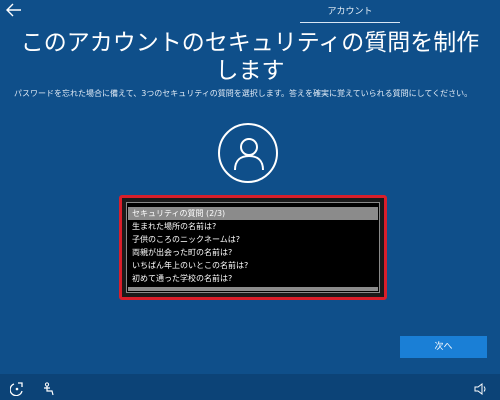 The height and width of the screenshot is (400, 500). What do you see at coordinates (481, 388) in the screenshot?
I see `volume-icon` at bounding box center [481, 388].